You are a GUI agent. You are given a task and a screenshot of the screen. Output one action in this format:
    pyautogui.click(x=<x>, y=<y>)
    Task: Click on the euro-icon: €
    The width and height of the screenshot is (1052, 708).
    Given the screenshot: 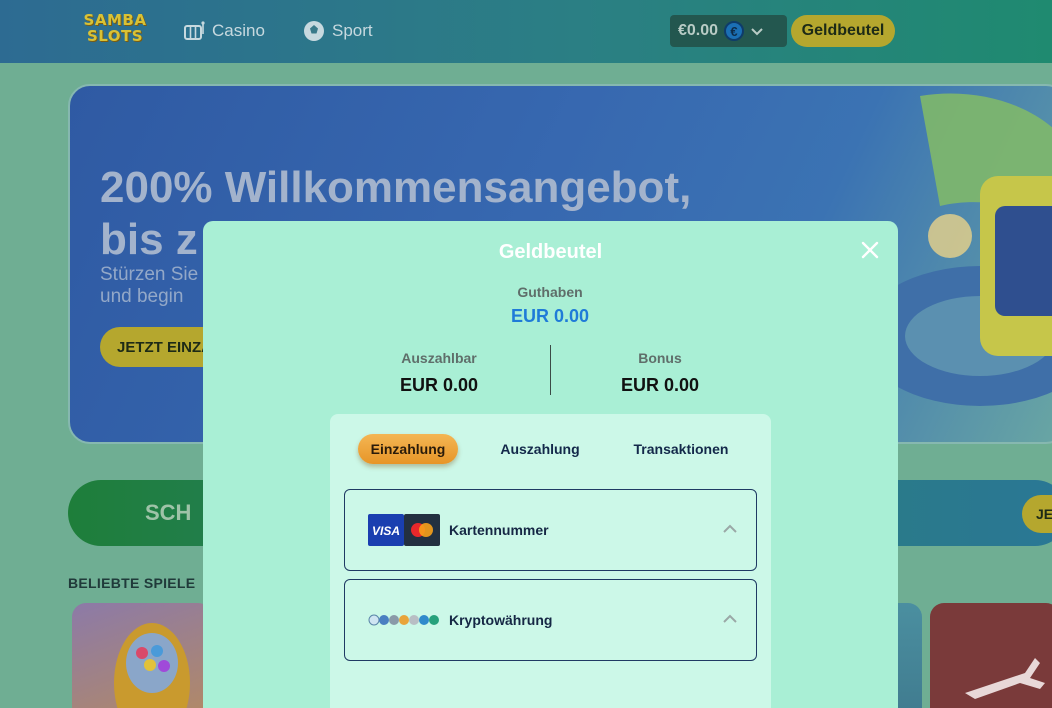 What is the action you would take?
    pyautogui.click(x=734, y=31)
    